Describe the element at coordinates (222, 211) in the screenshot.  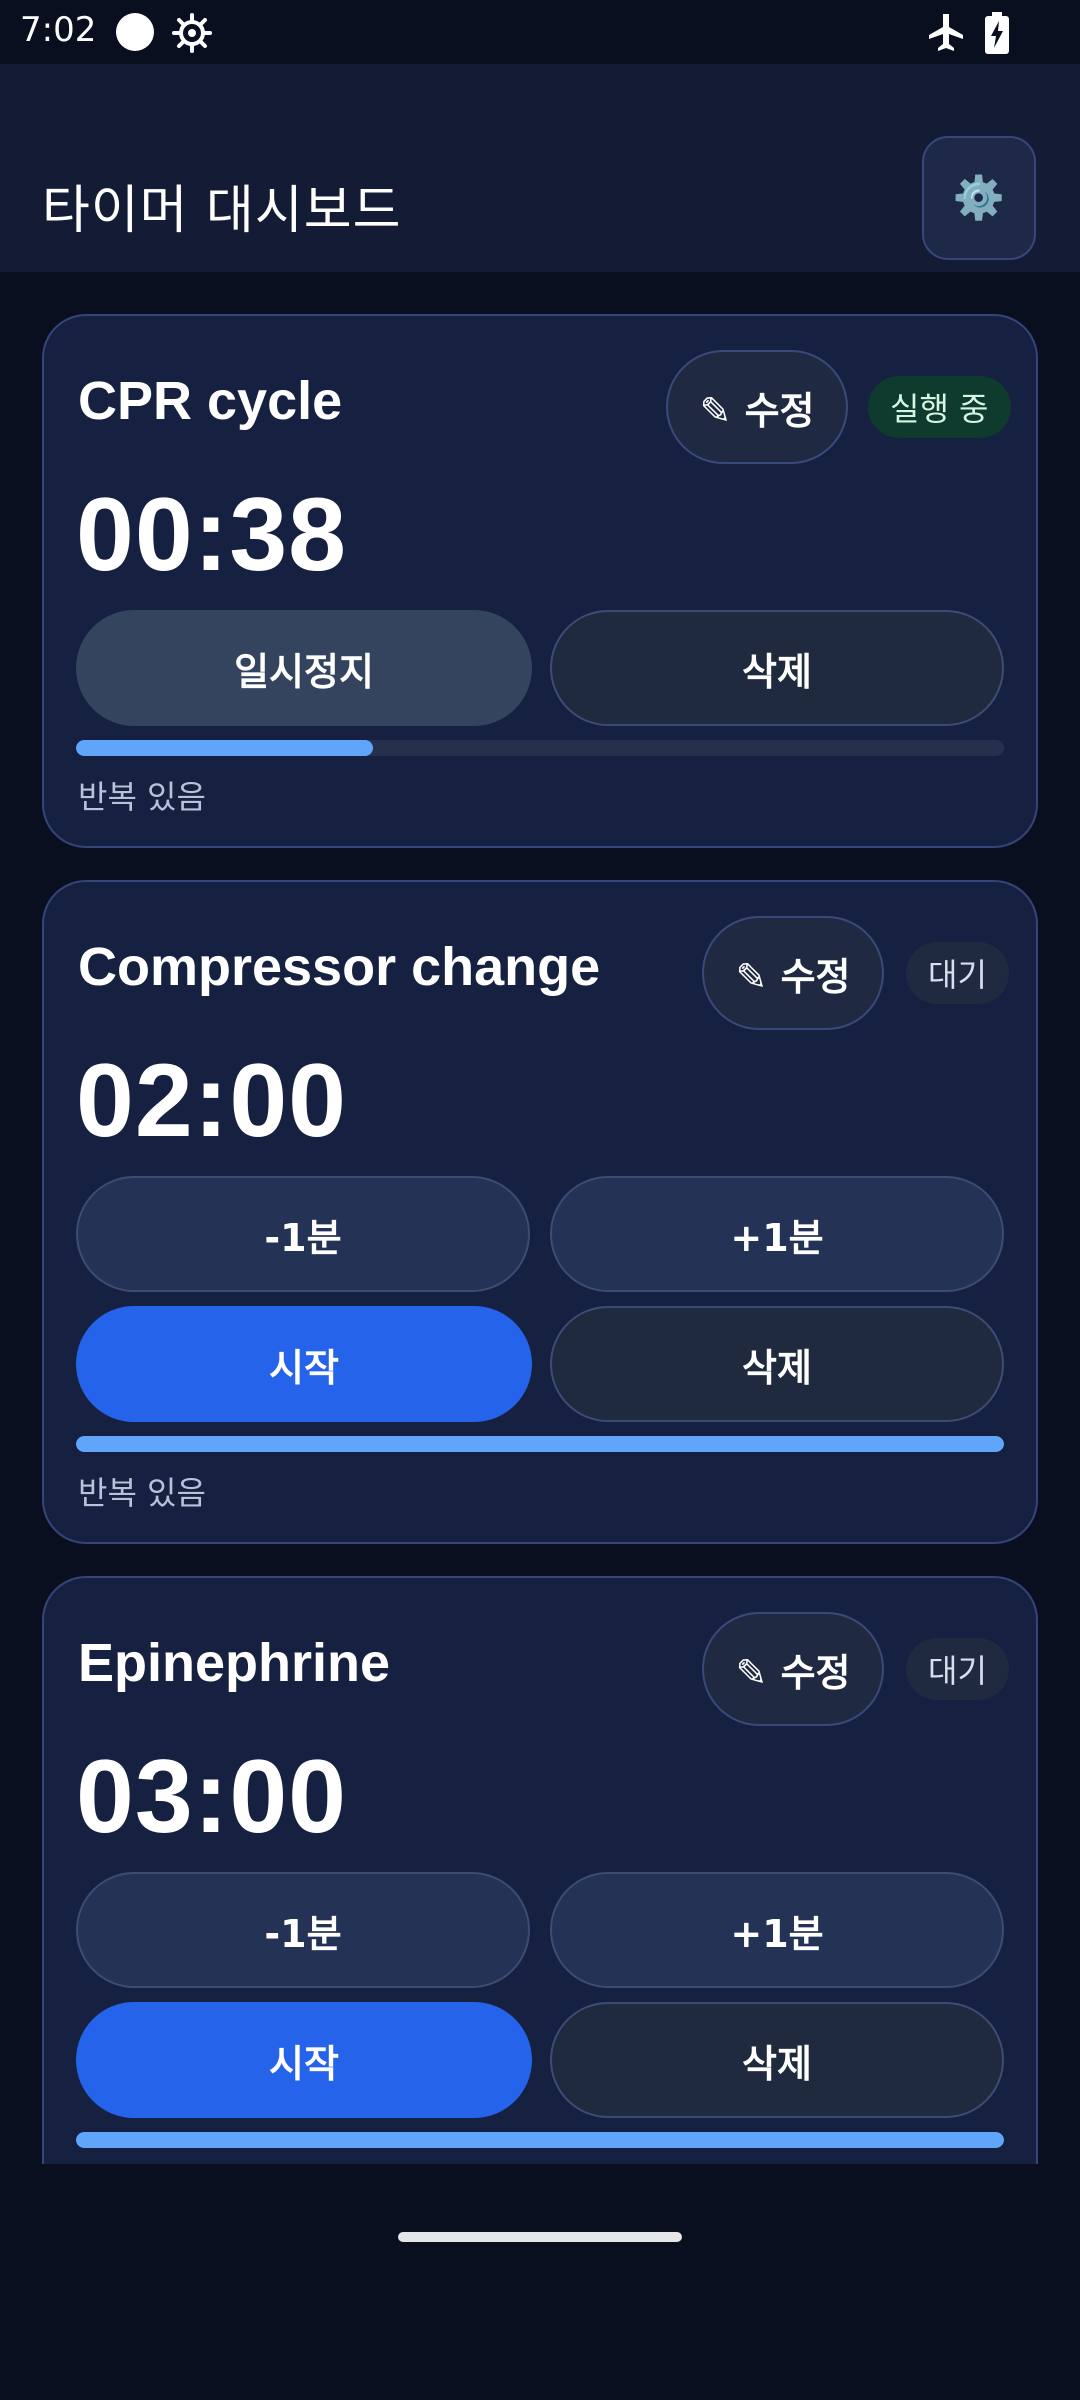
I see `page-title: 타이머 대시보드` at that location.